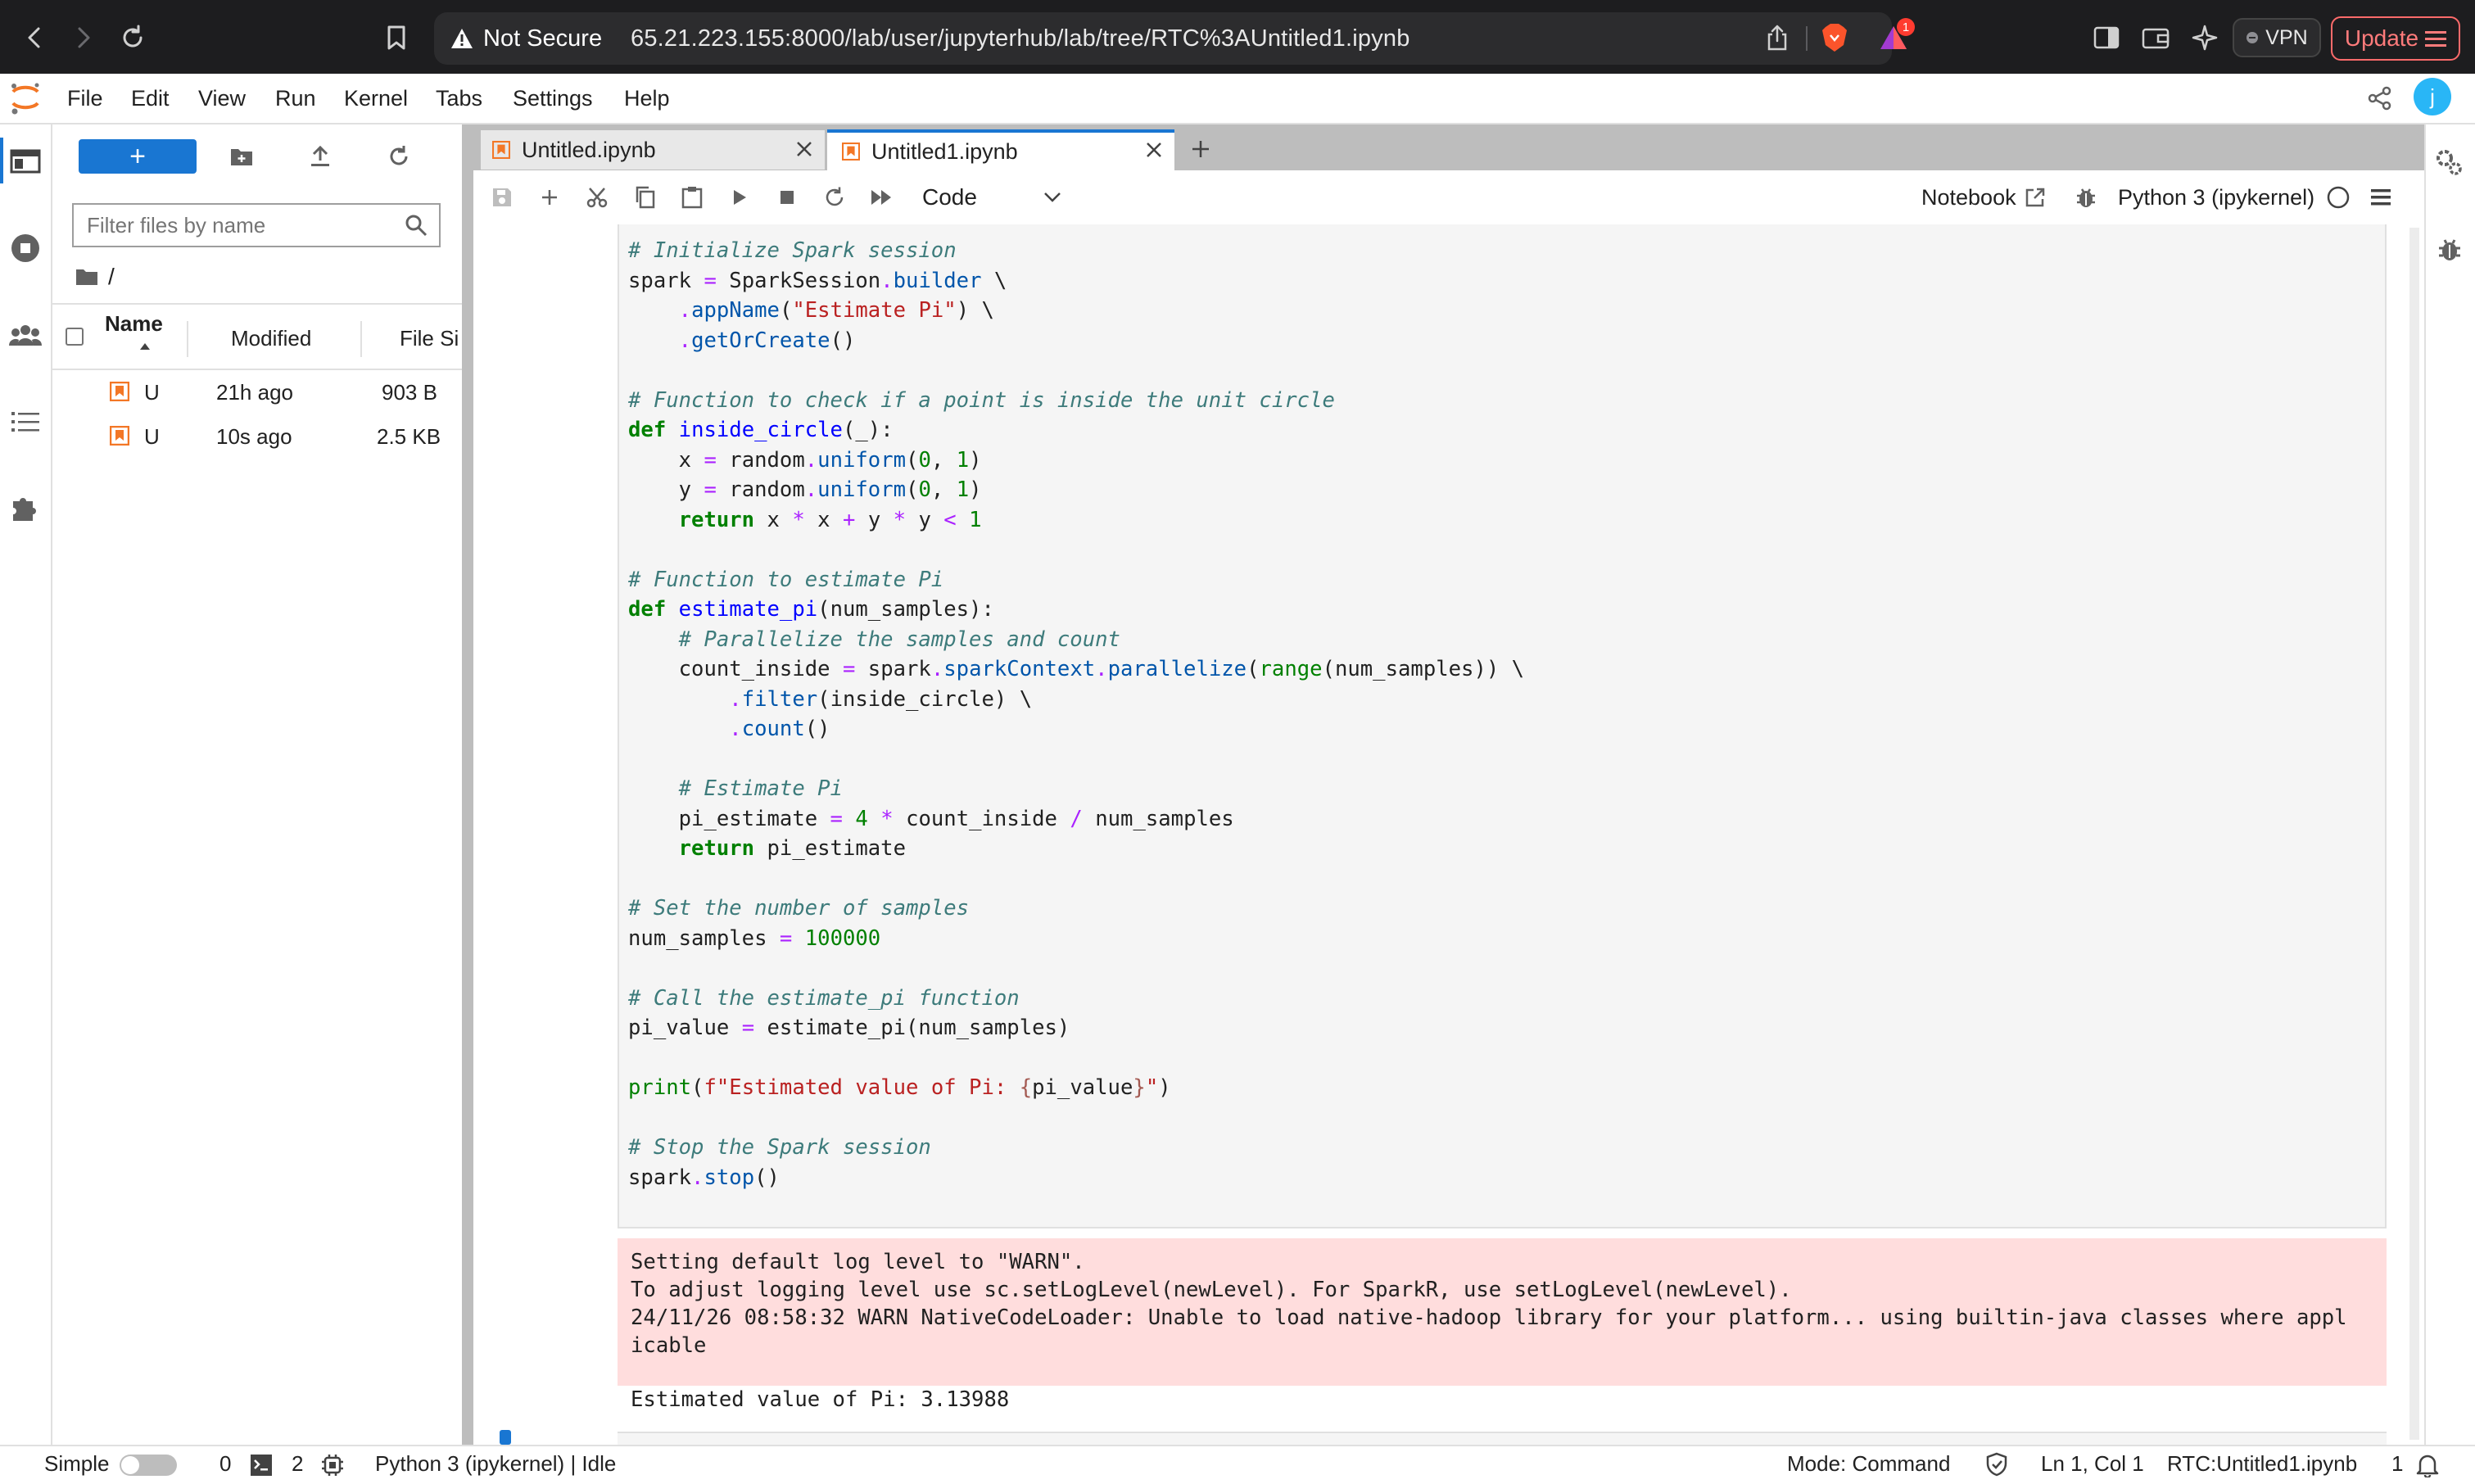  Describe the element at coordinates (241, 156) in the screenshot. I see `new-folder-icon` at that location.